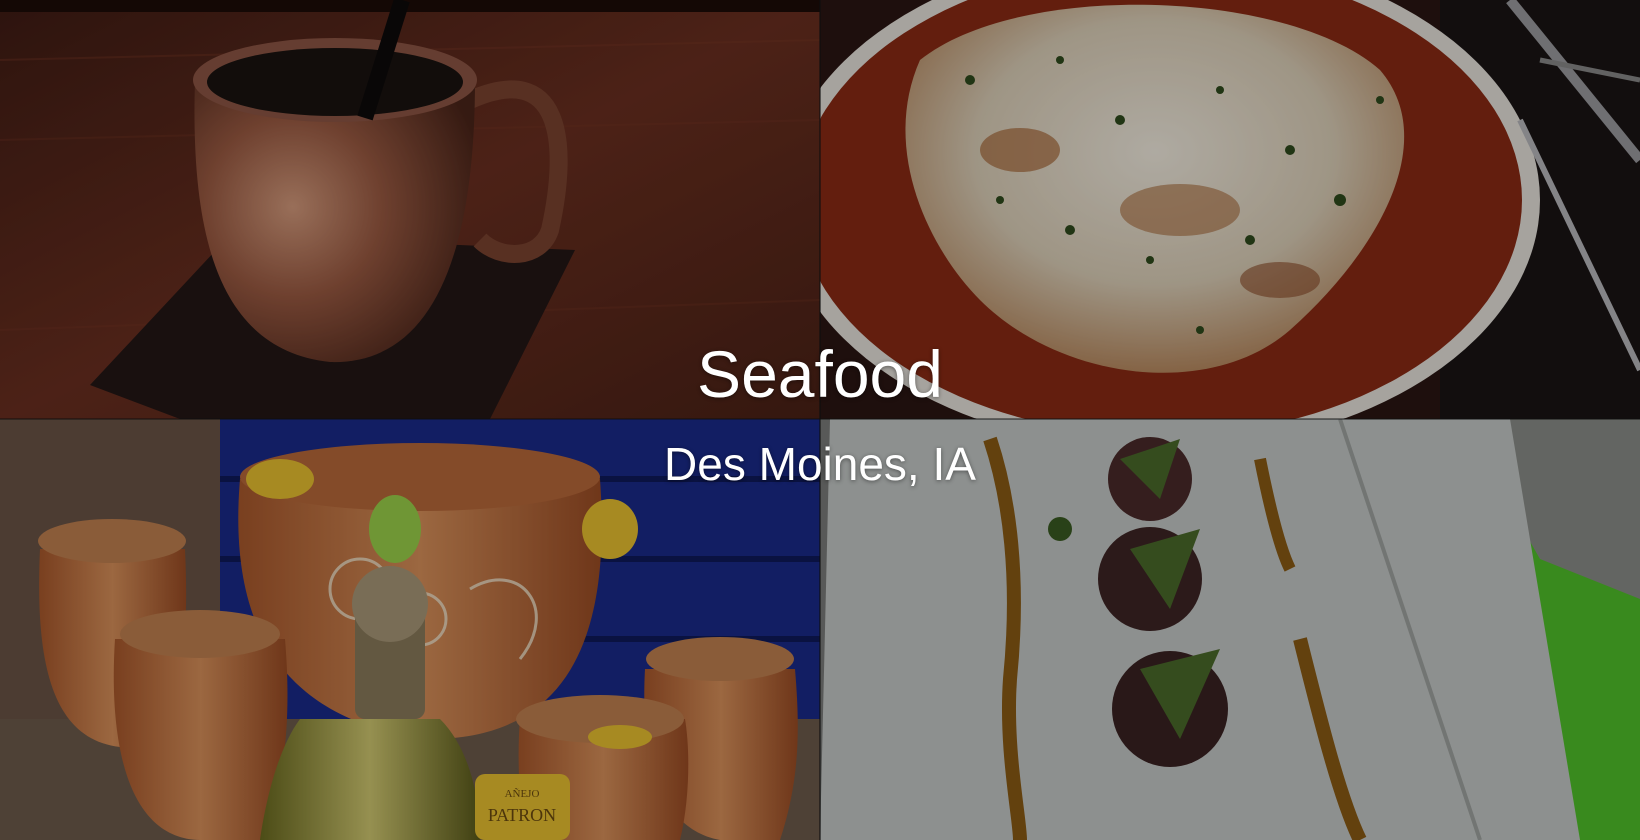 The height and width of the screenshot is (840, 1640). I want to click on bottle-label-line1: AÑEJO, so click(522, 794).